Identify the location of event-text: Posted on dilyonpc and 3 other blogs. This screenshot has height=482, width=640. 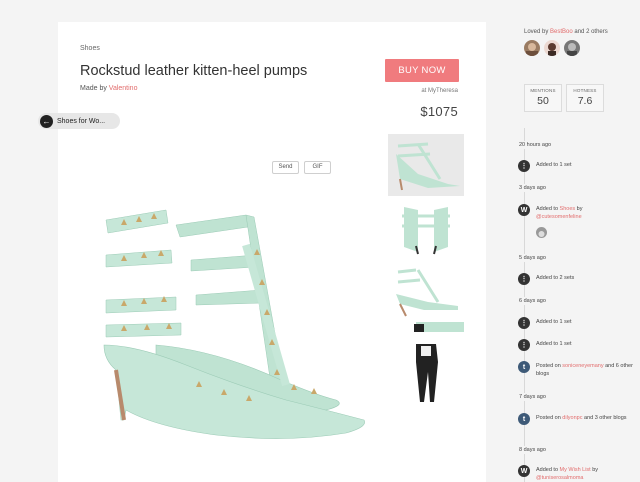
(581, 418).